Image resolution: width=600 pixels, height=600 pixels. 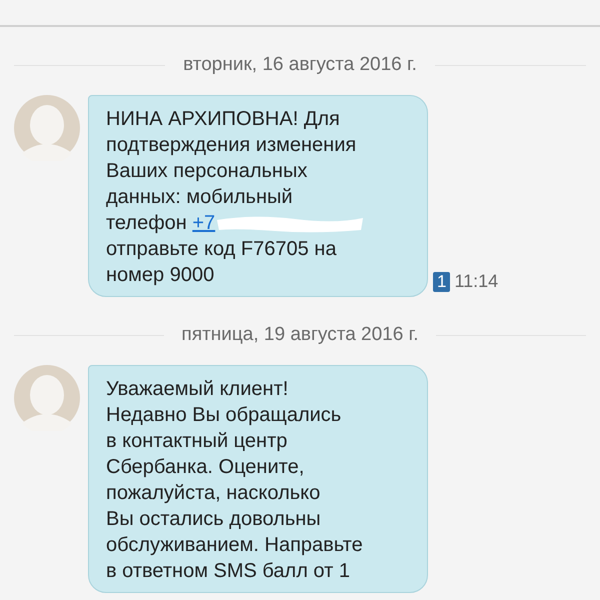 I want to click on phone-link: +7, so click(x=204, y=223).